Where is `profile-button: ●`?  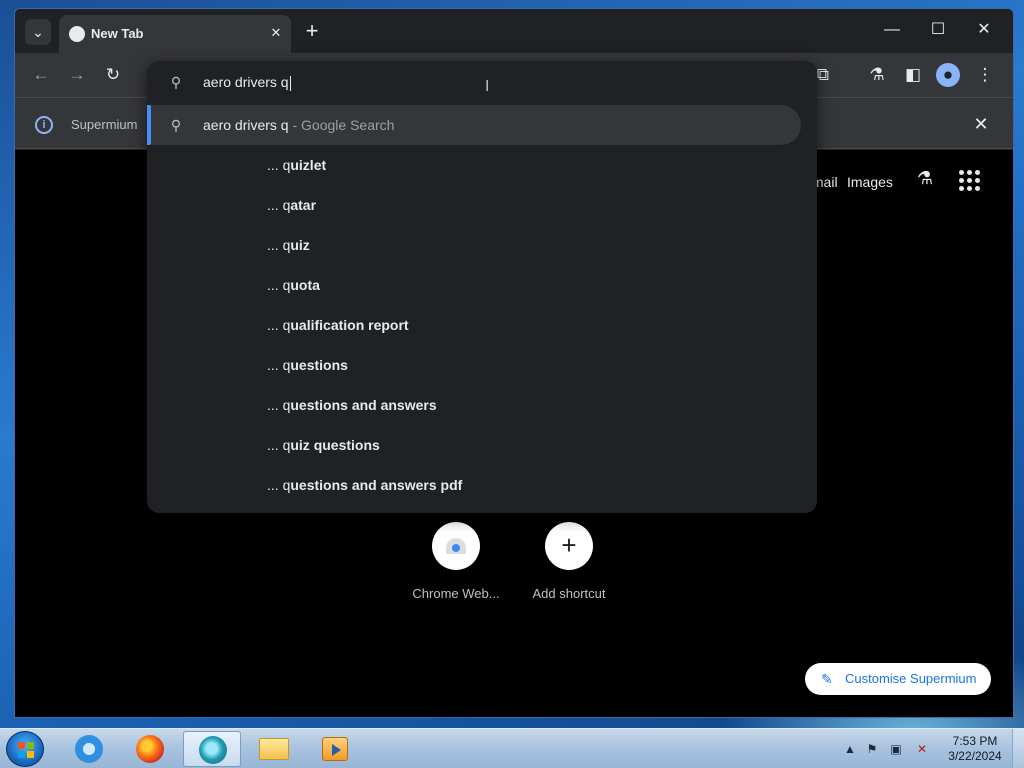
profile-button: ● is located at coordinates (948, 75).